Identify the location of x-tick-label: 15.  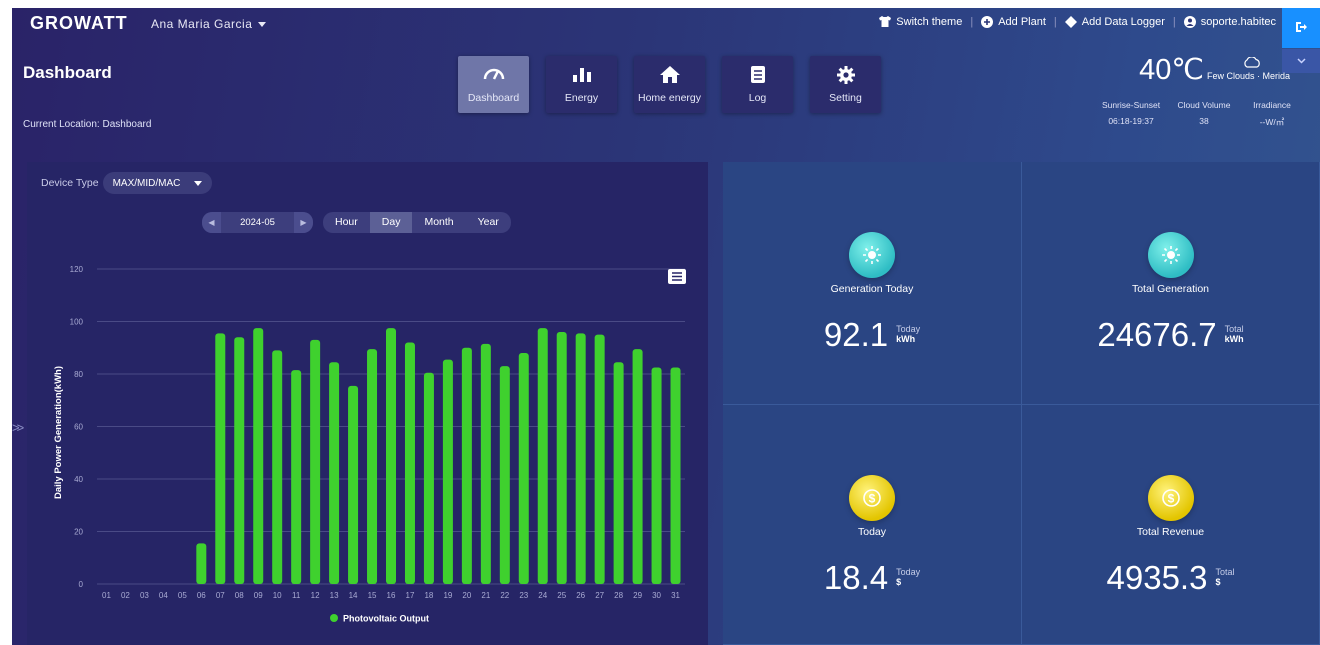
(372, 595).